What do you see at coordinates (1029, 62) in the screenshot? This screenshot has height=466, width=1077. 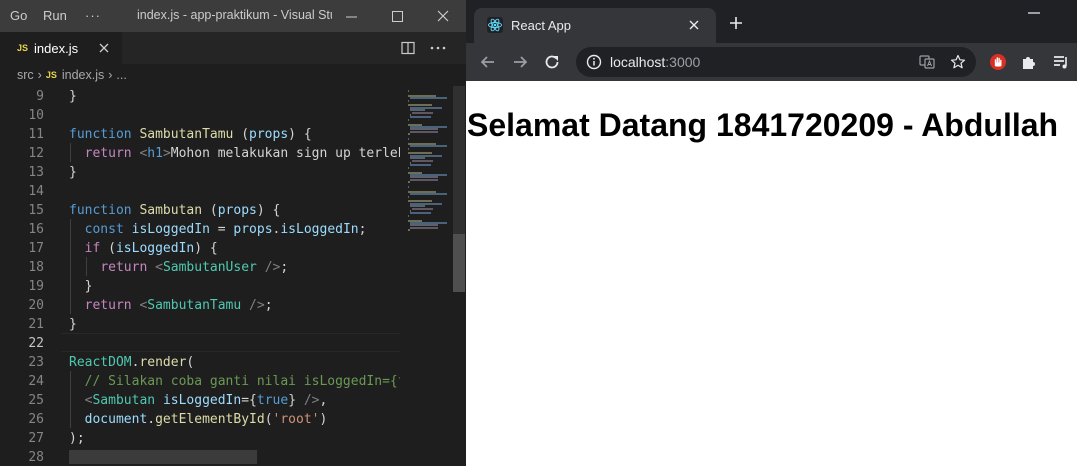 I see `puzzle-icon` at bounding box center [1029, 62].